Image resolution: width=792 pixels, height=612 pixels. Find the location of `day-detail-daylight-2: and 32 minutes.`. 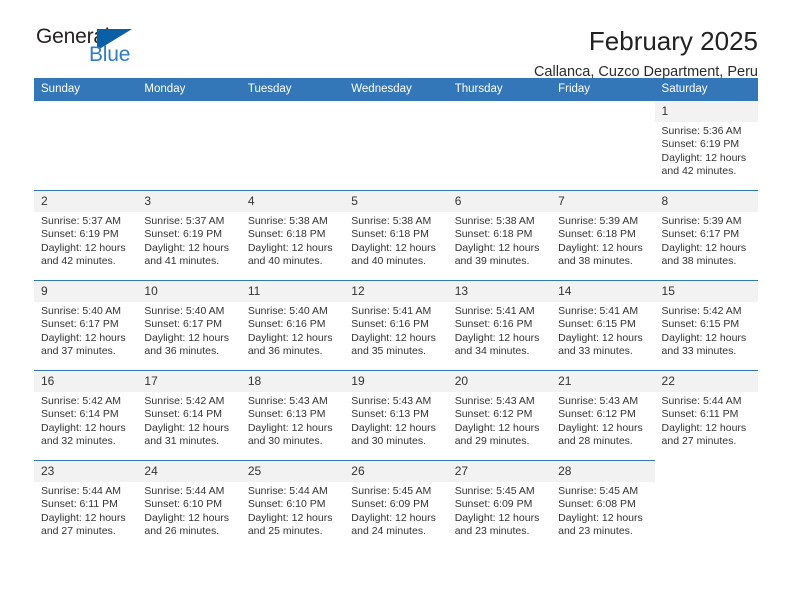

day-detail-daylight-2: and 32 minutes. is located at coordinates (78, 441).